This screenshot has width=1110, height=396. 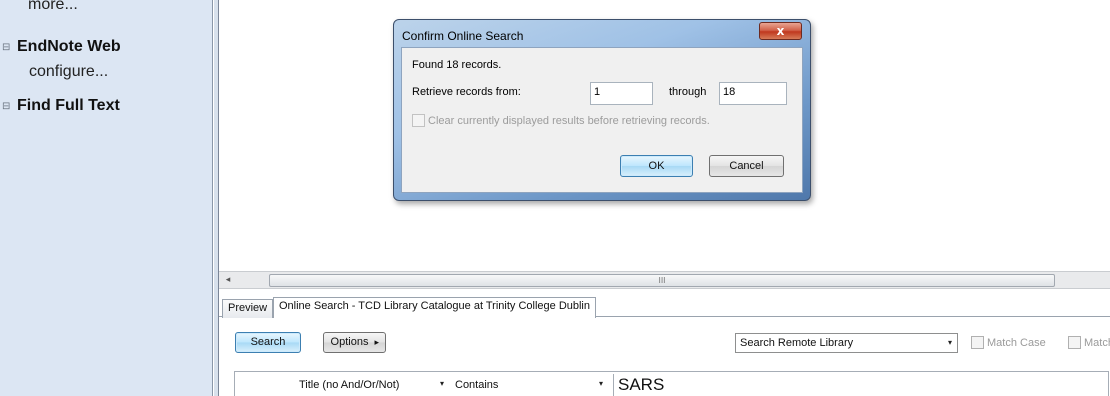 I want to click on field-select: Title (no And/Or/Not) ▾, so click(x=371, y=387).